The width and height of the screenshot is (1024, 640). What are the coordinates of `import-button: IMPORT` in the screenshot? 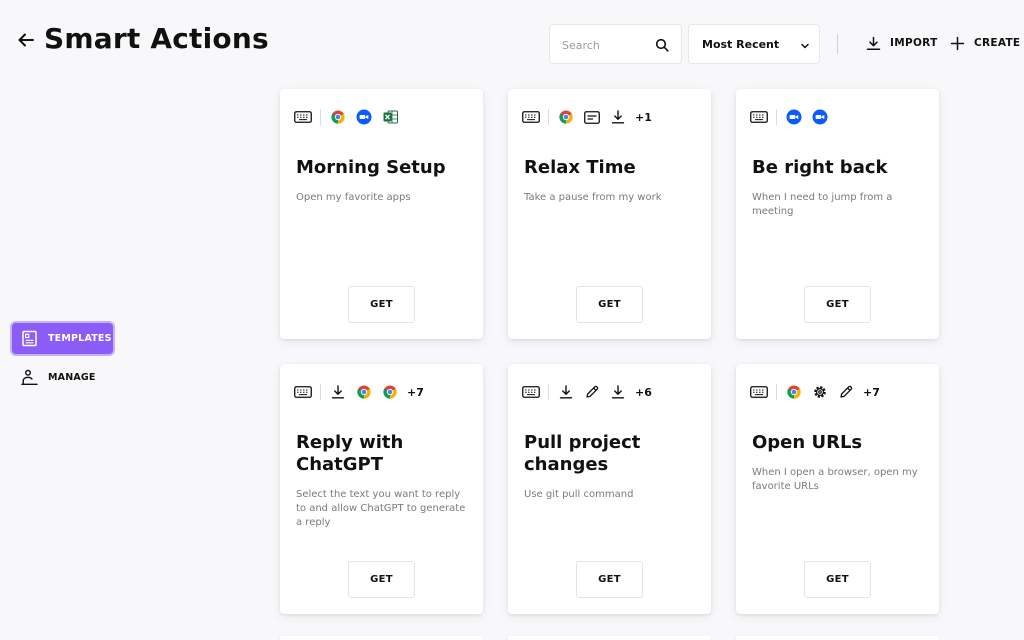 It's located at (902, 43).